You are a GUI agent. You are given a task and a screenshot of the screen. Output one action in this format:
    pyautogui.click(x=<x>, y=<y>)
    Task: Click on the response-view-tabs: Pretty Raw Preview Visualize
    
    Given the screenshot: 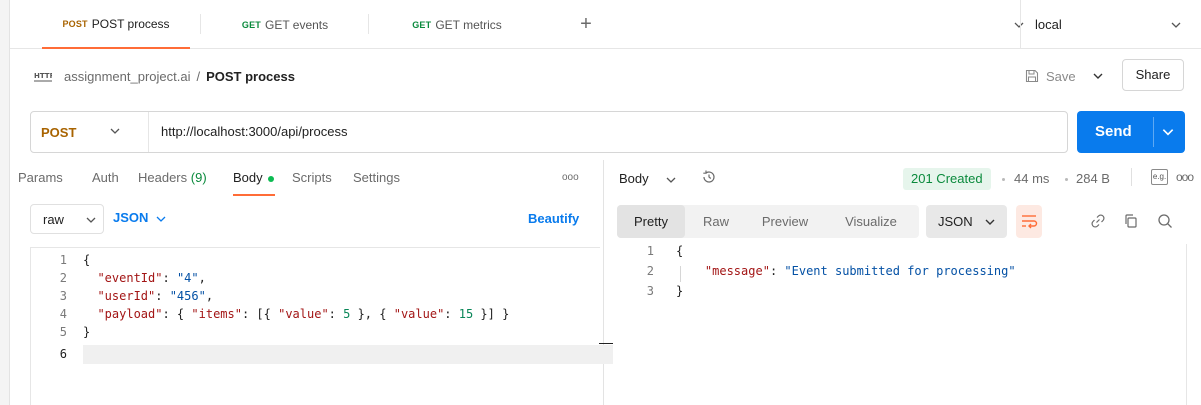 What is the action you would take?
    pyautogui.click(x=768, y=221)
    